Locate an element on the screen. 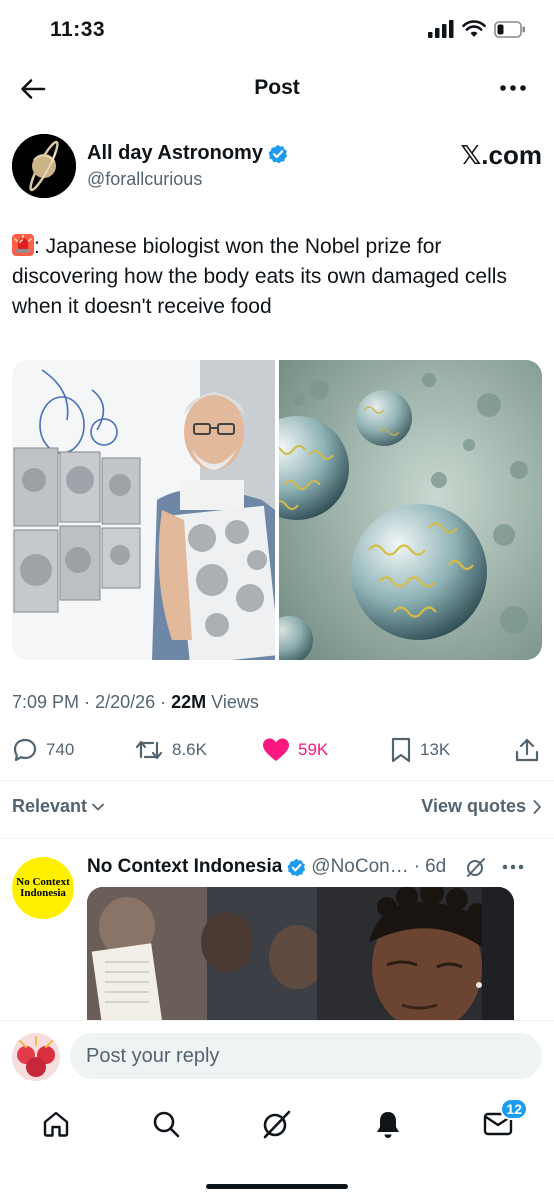  author-avatar is located at coordinates (44, 166).